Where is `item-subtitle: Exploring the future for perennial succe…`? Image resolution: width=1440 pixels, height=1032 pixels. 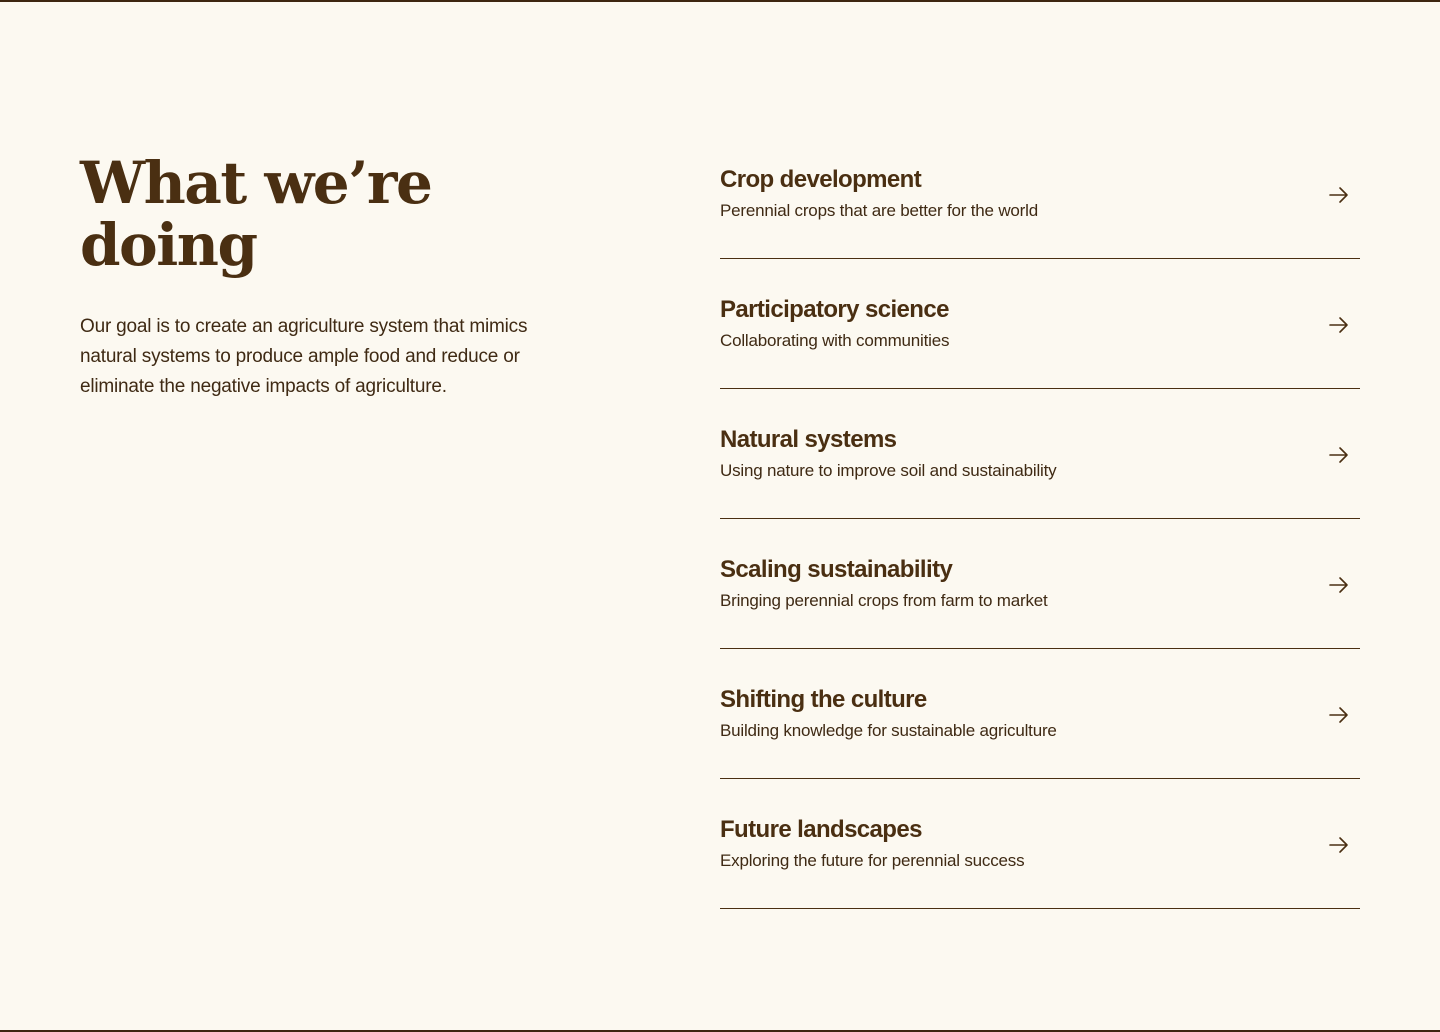
item-subtitle: Exploring the future for perennial succe… is located at coordinates (872, 860).